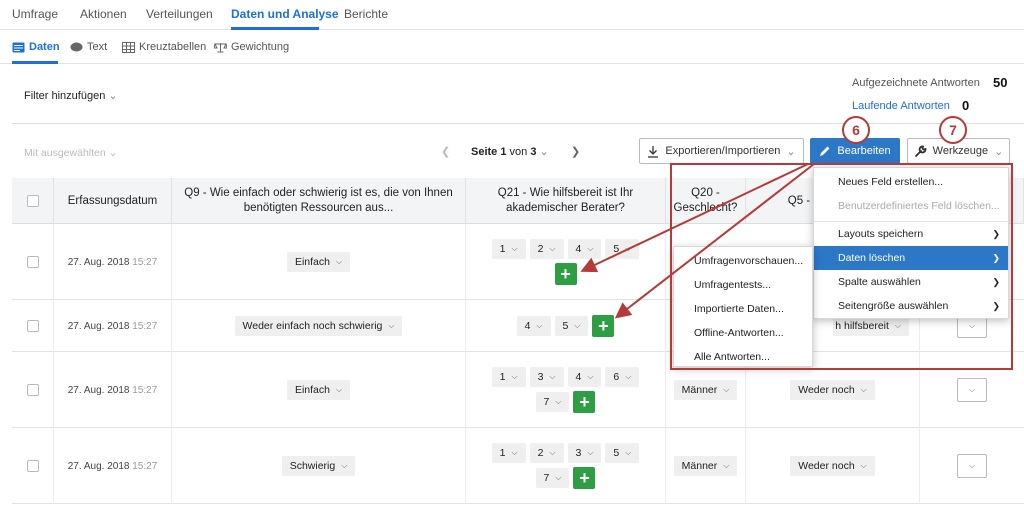 The width and height of the screenshot is (1024, 505). I want to click on annotation-arrow, so click(694, 218).